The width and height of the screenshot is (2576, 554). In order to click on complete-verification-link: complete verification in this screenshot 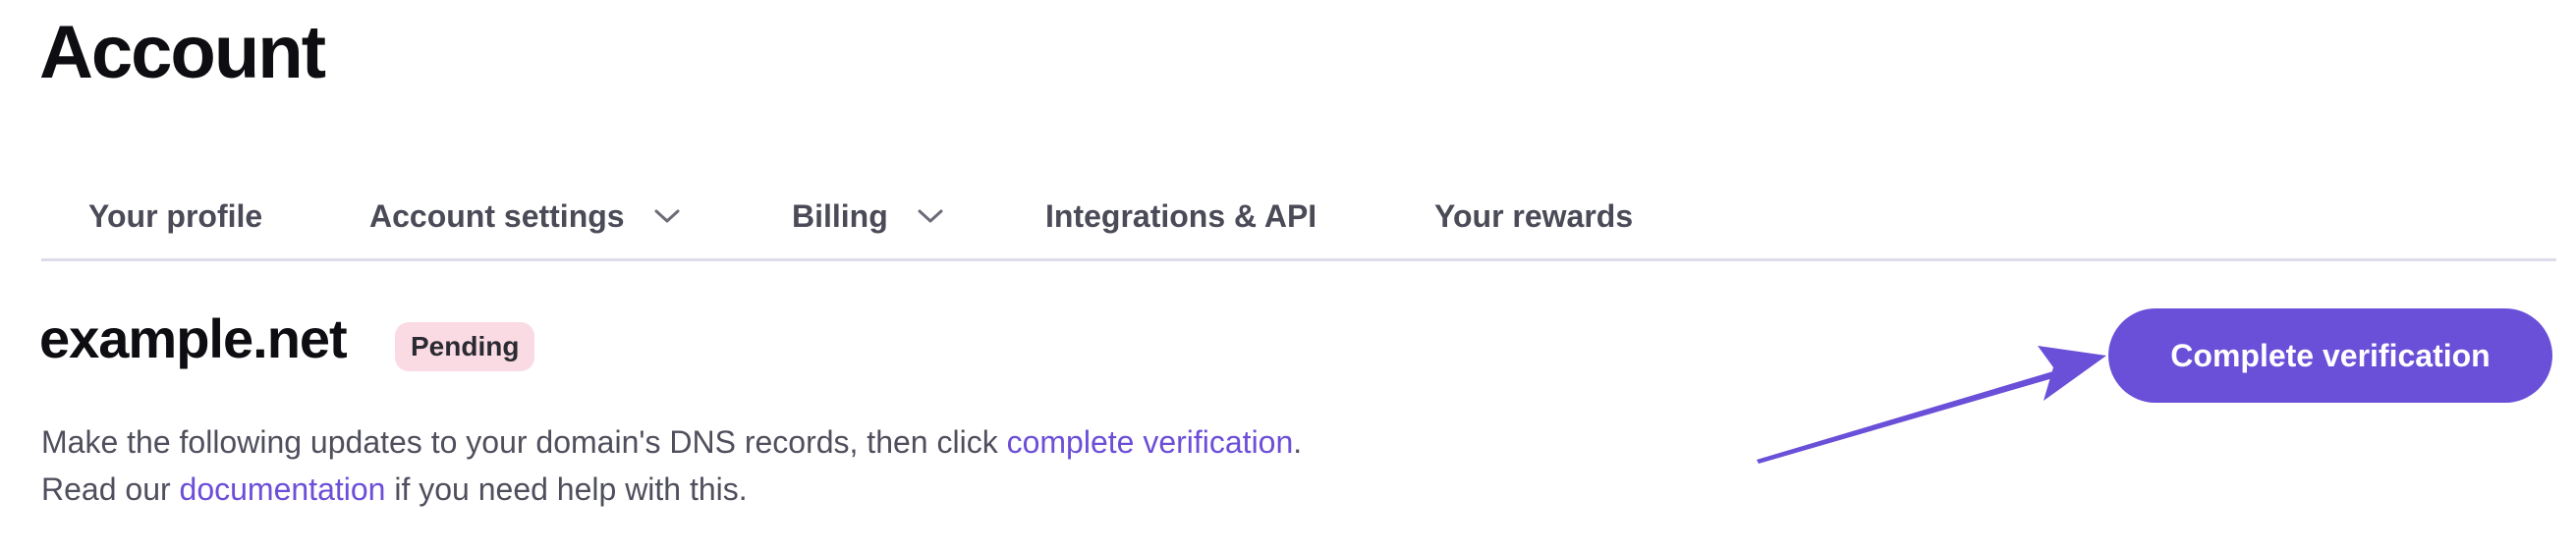, I will do `click(1150, 442)`.